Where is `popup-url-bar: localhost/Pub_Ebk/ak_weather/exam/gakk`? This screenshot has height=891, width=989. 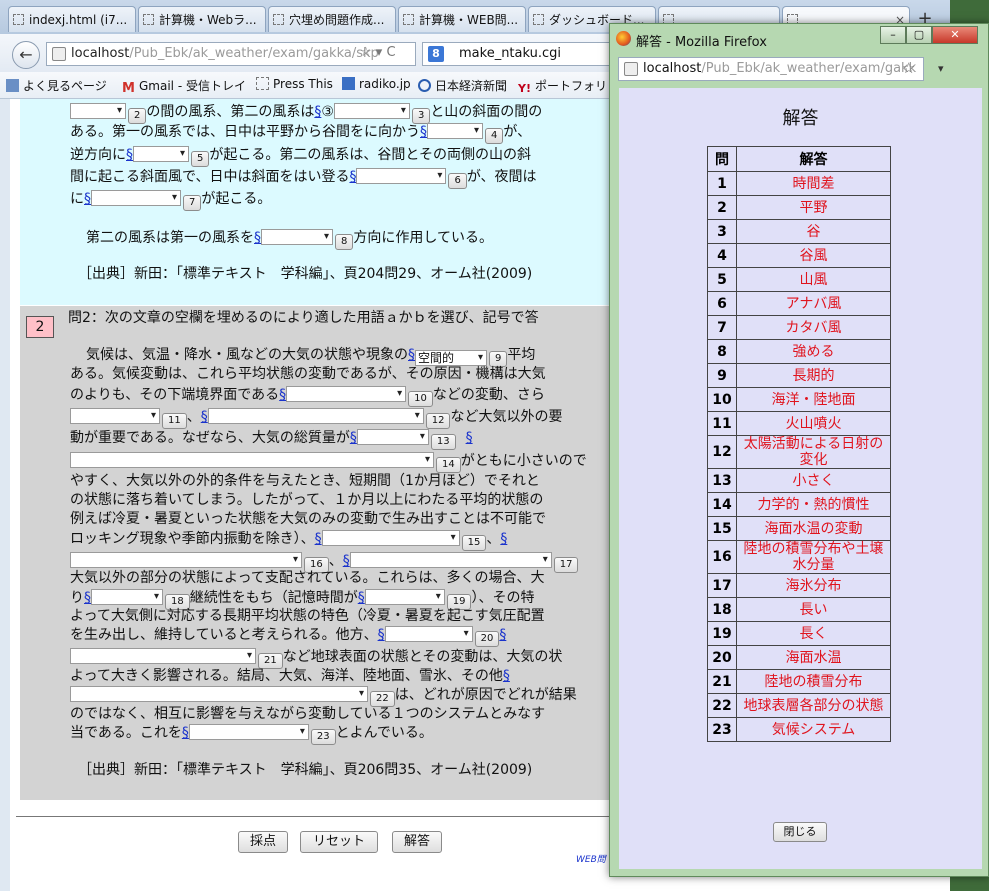
popup-url-bar: localhost/Pub_Ebk/ak_weather/exam/gakk is located at coordinates (771, 69).